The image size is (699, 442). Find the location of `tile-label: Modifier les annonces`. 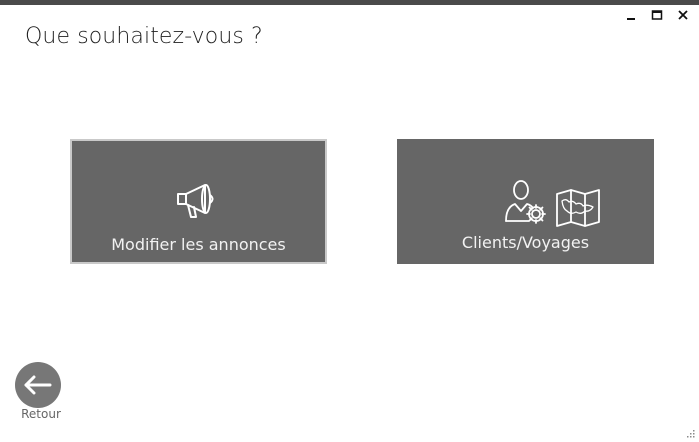

tile-label: Modifier les annonces is located at coordinates (198, 244).